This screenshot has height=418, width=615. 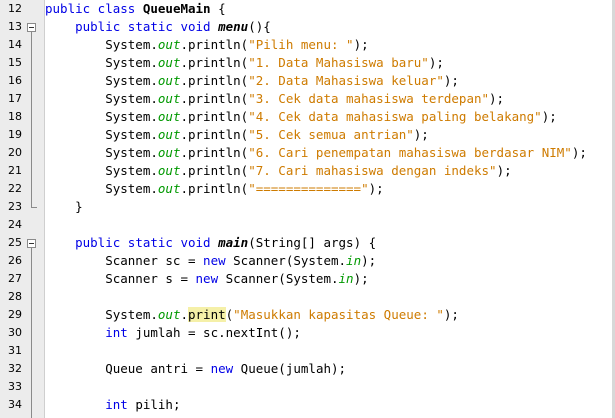 I want to click on code-line: System.out.println("Pilih menu: ");, so click(x=207, y=45).